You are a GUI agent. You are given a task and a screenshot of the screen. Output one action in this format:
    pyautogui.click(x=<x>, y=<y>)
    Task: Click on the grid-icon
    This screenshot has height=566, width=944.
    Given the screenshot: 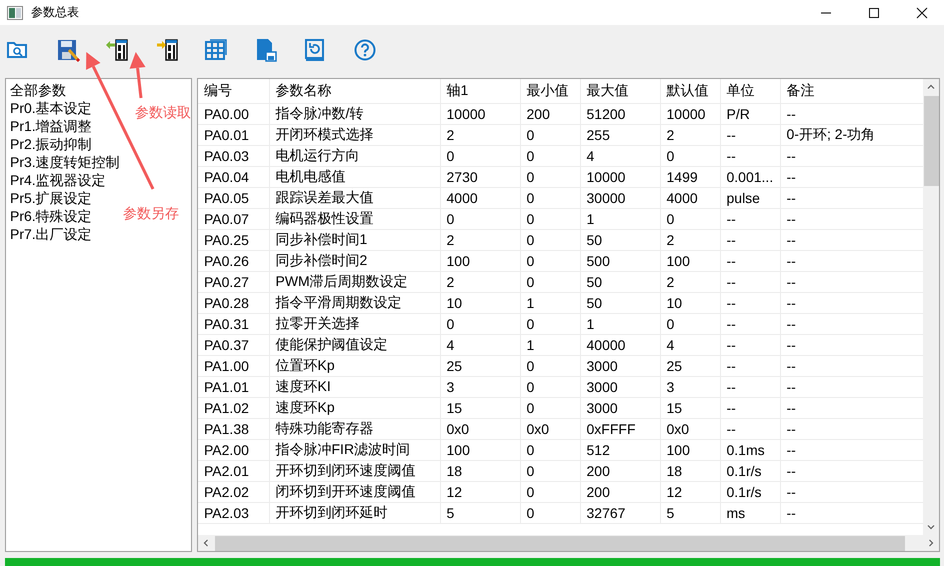 What is the action you would take?
    pyautogui.click(x=216, y=50)
    